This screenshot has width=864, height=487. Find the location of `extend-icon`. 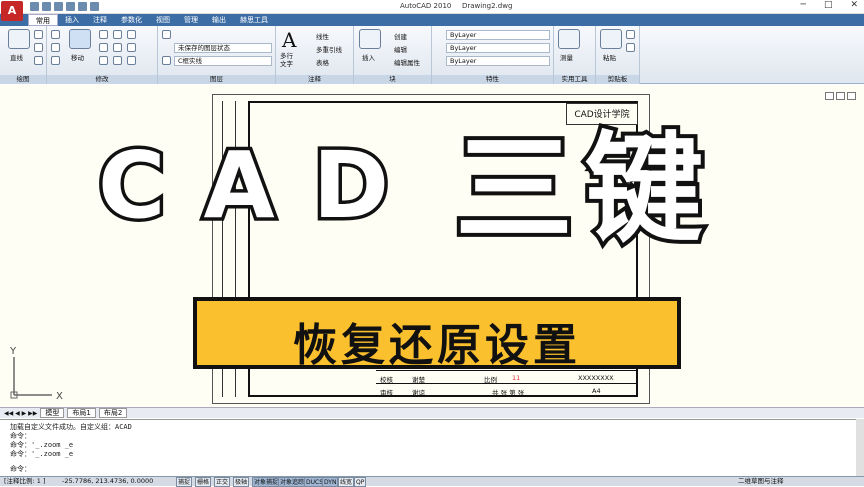

extend-icon is located at coordinates (103, 47).